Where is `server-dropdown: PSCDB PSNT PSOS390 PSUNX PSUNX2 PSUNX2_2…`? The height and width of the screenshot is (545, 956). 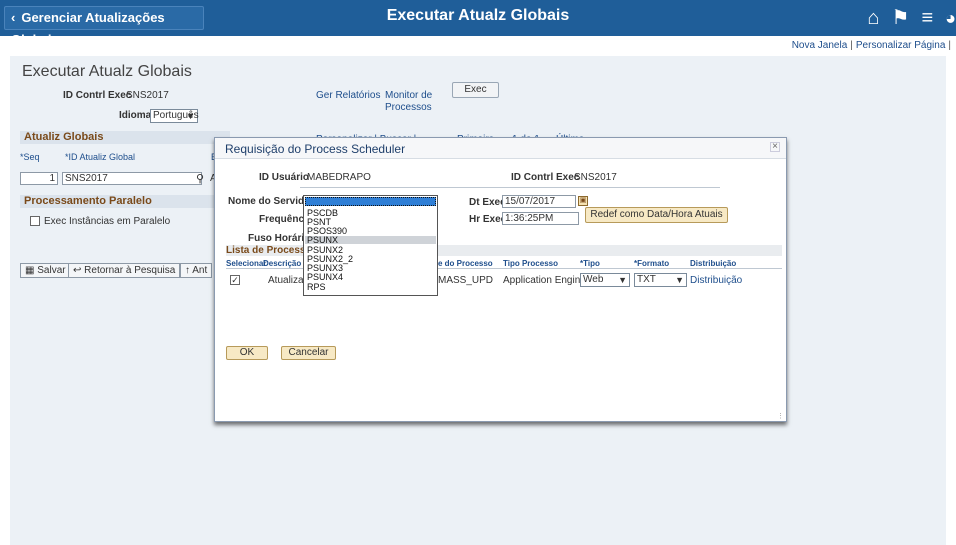
server-dropdown: PSCDB PSNT PSOS390 PSUNX PSUNX2 PSUNX2_2… is located at coordinates (370, 245).